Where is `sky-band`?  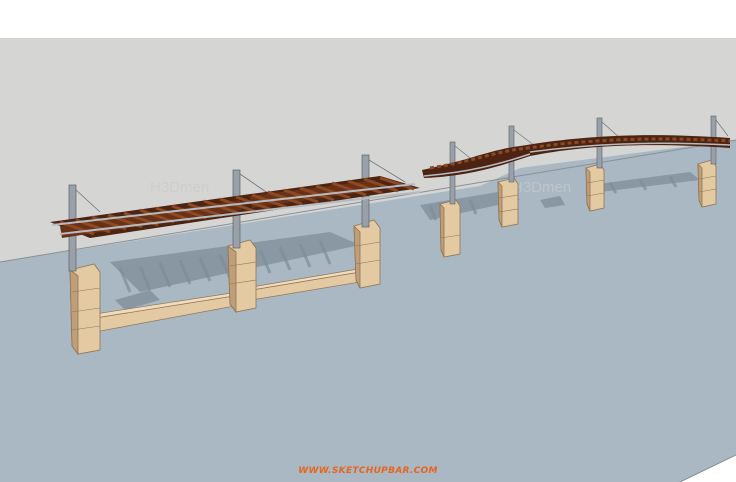
sky-band is located at coordinates (368, 19).